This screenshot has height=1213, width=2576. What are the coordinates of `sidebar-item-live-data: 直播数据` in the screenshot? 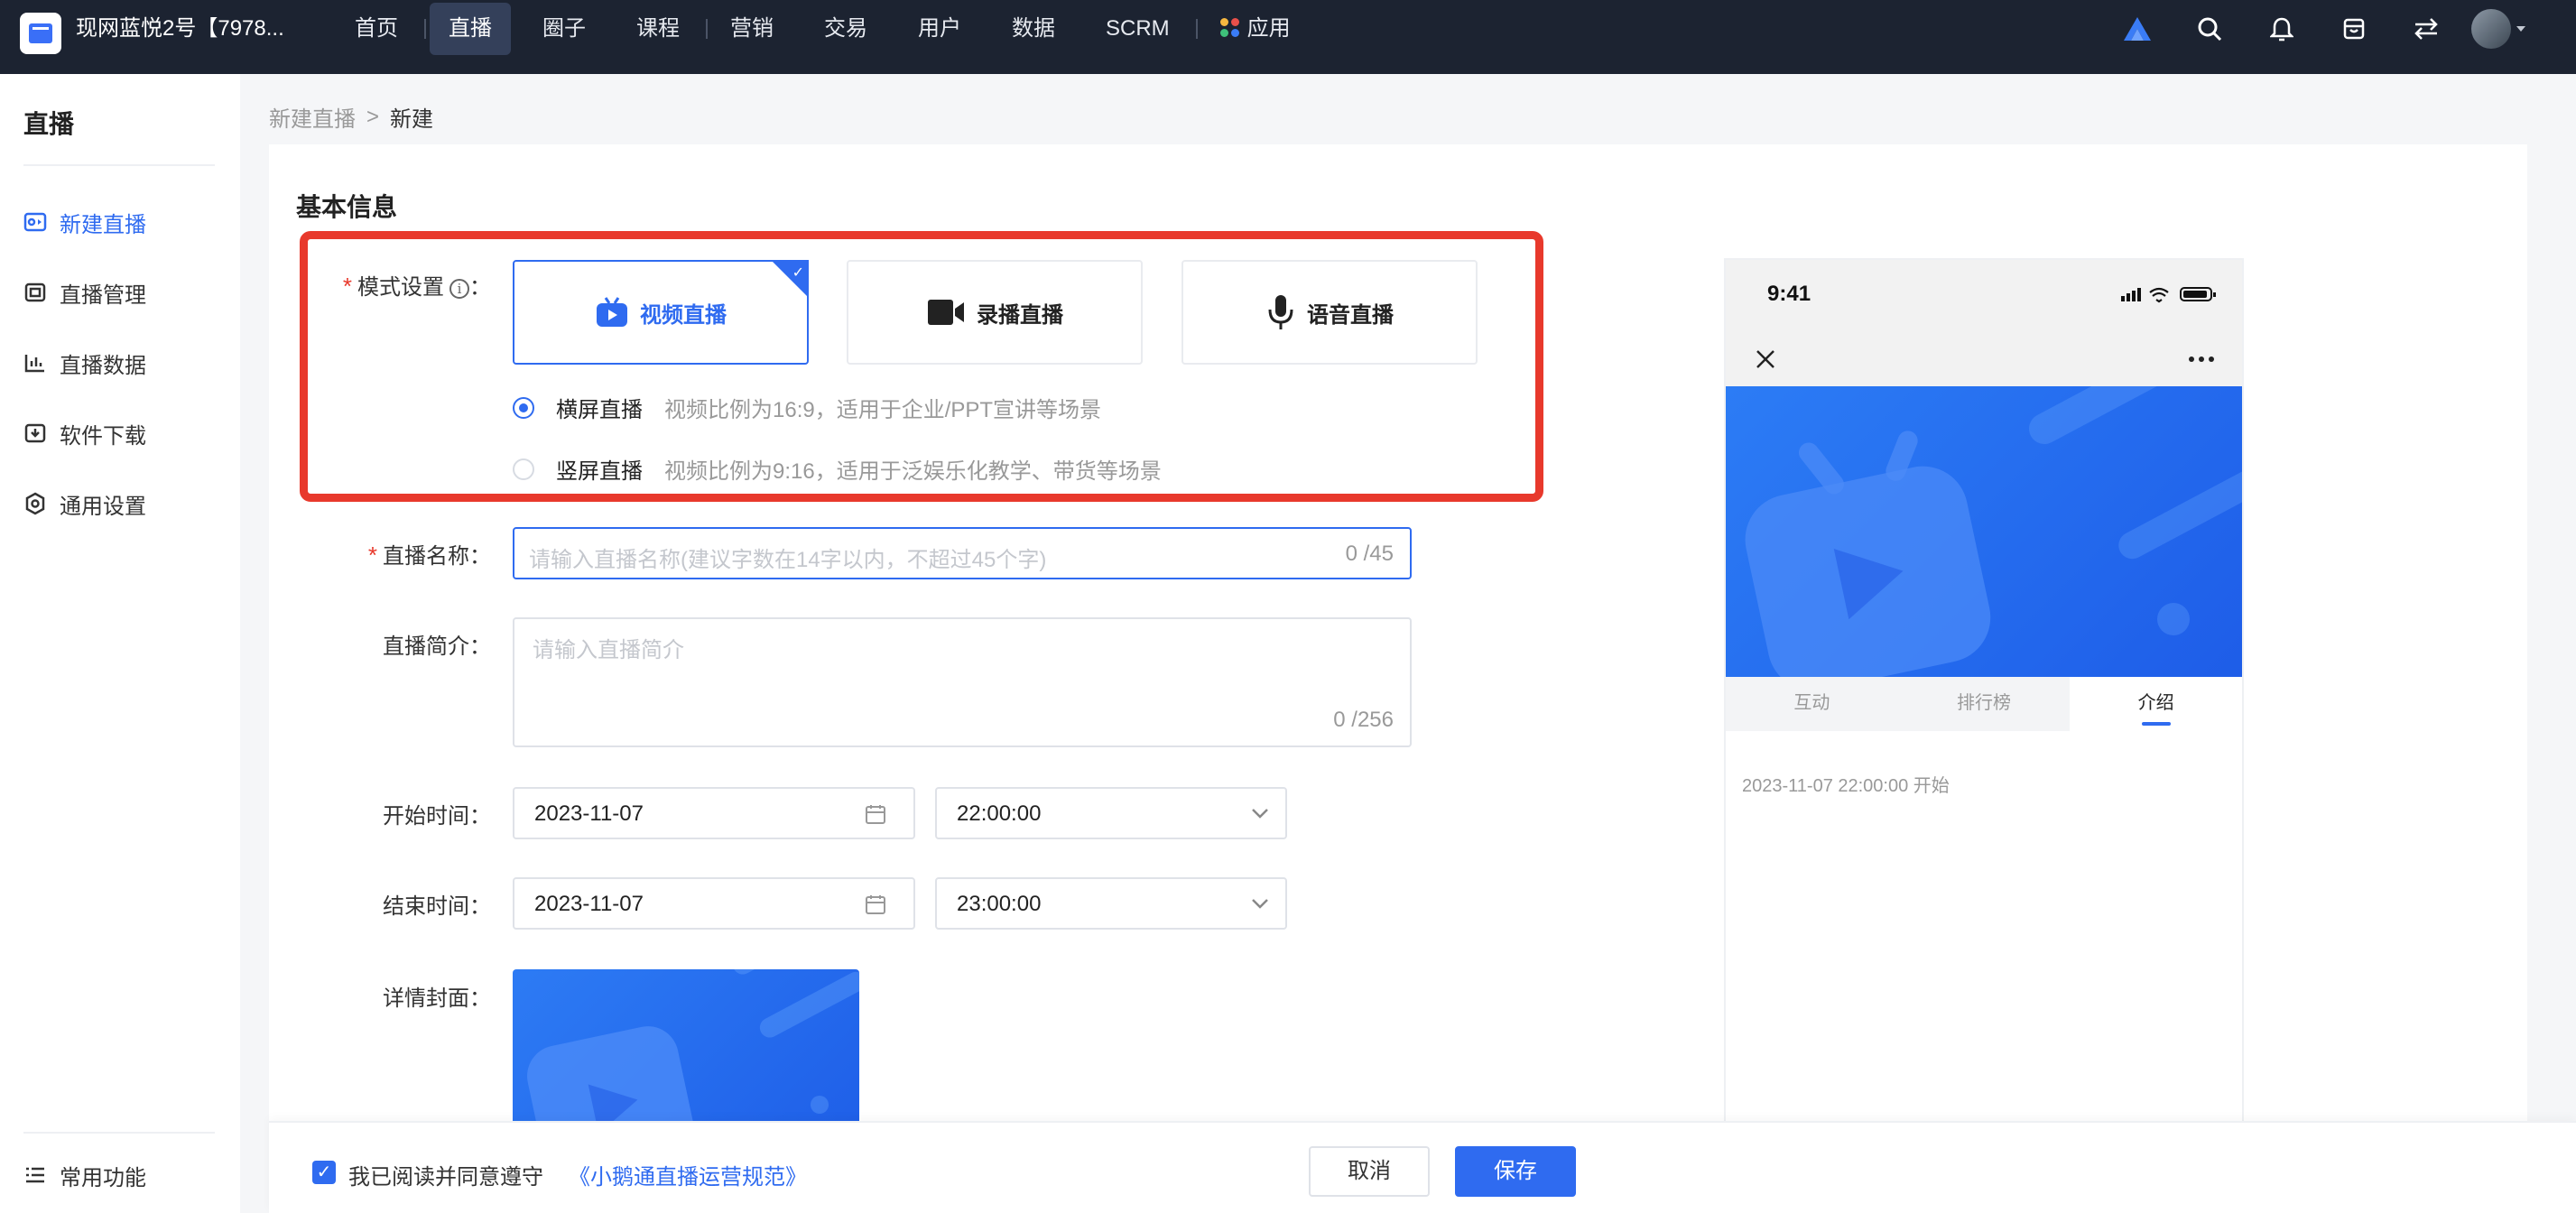 It's located at (85, 363).